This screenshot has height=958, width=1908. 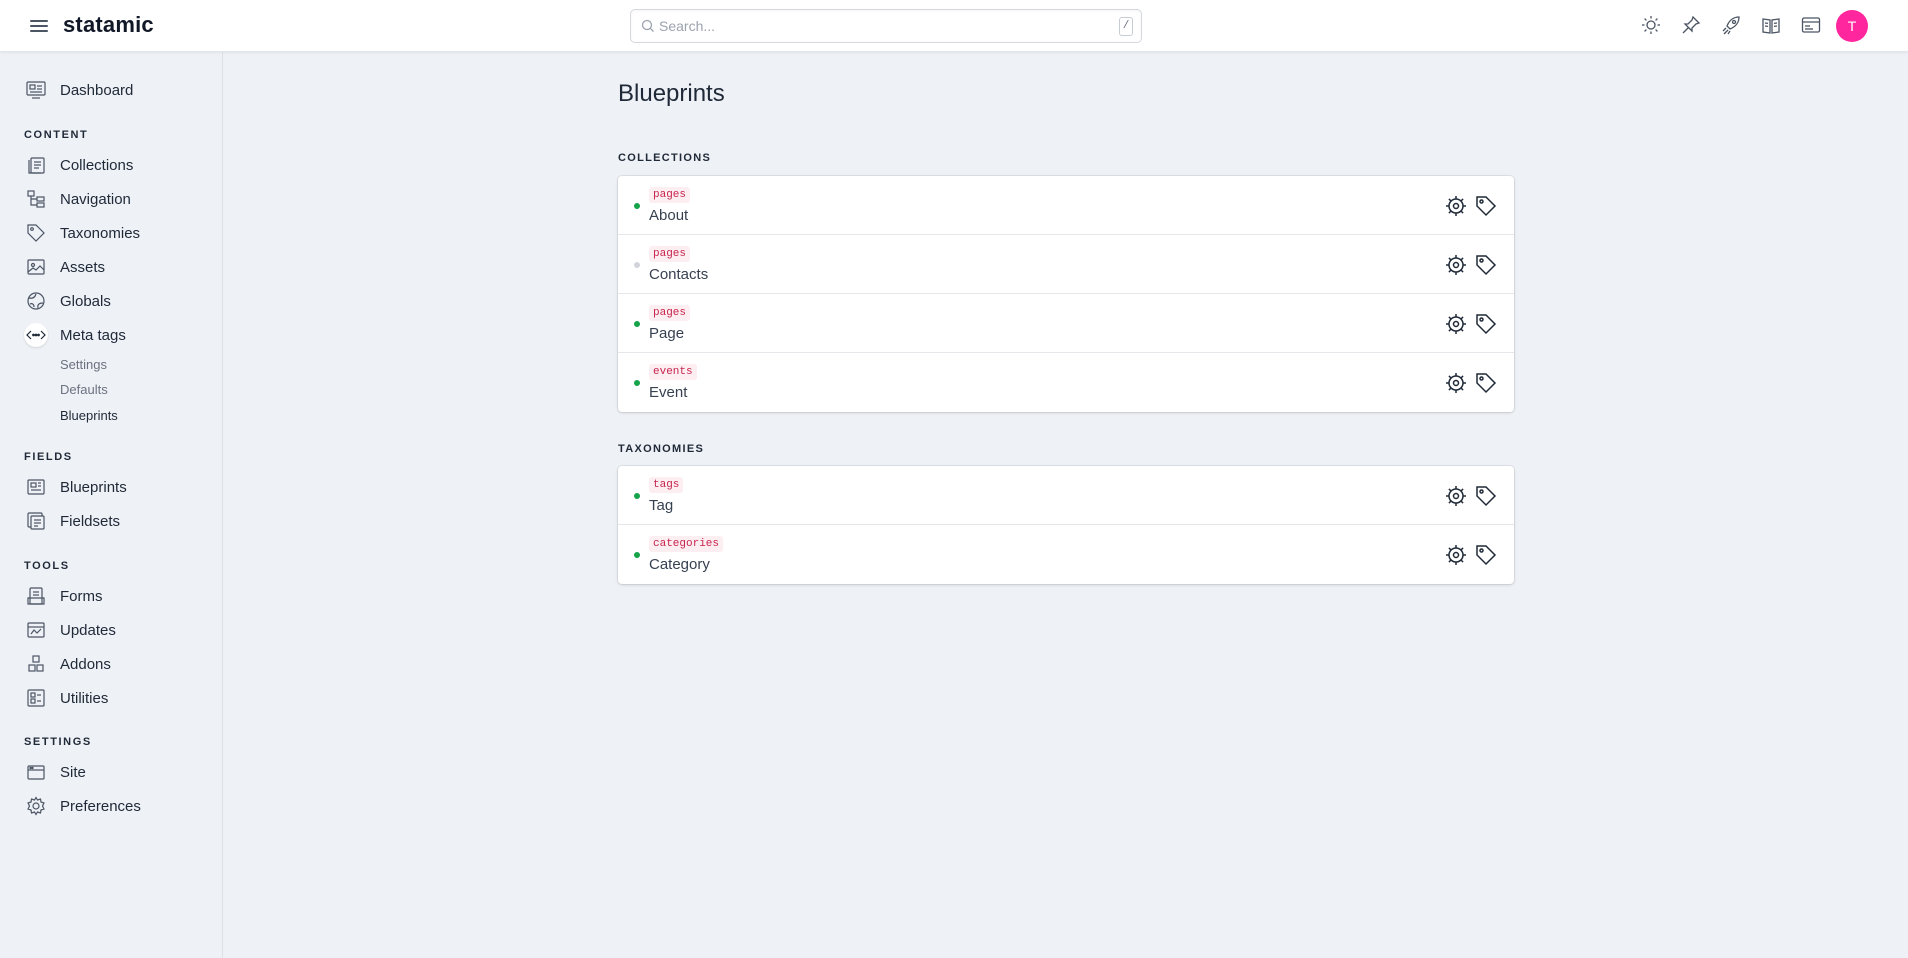 What do you see at coordinates (36, 199) in the screenshot?
I see `navigation-icon` at bounding box center [36, 199].